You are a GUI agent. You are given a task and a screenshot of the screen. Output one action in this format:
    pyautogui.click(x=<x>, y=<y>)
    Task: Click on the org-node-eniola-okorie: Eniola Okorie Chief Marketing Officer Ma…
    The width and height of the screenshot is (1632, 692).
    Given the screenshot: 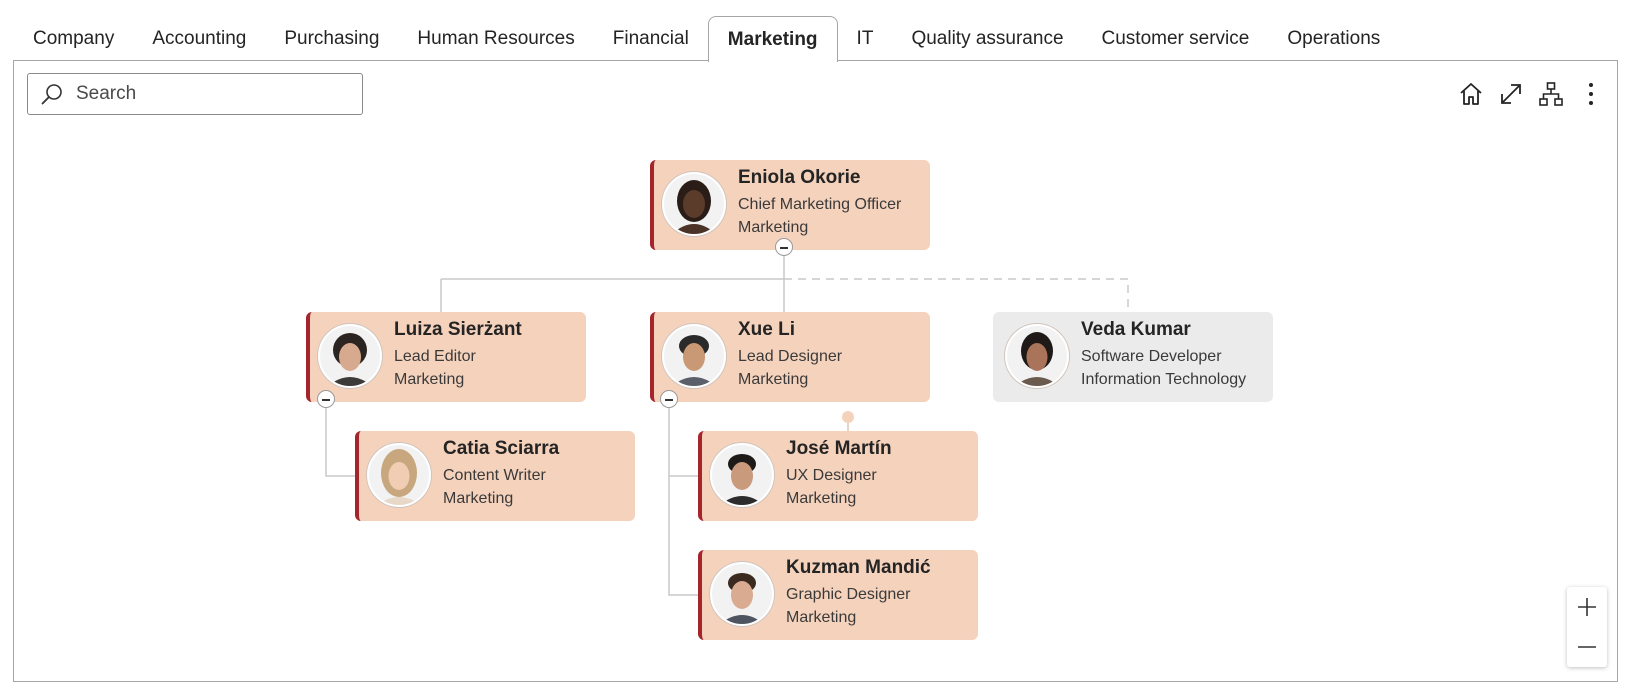 What is the action you would take?
    pyautogui.click(x=790, y=205)
    